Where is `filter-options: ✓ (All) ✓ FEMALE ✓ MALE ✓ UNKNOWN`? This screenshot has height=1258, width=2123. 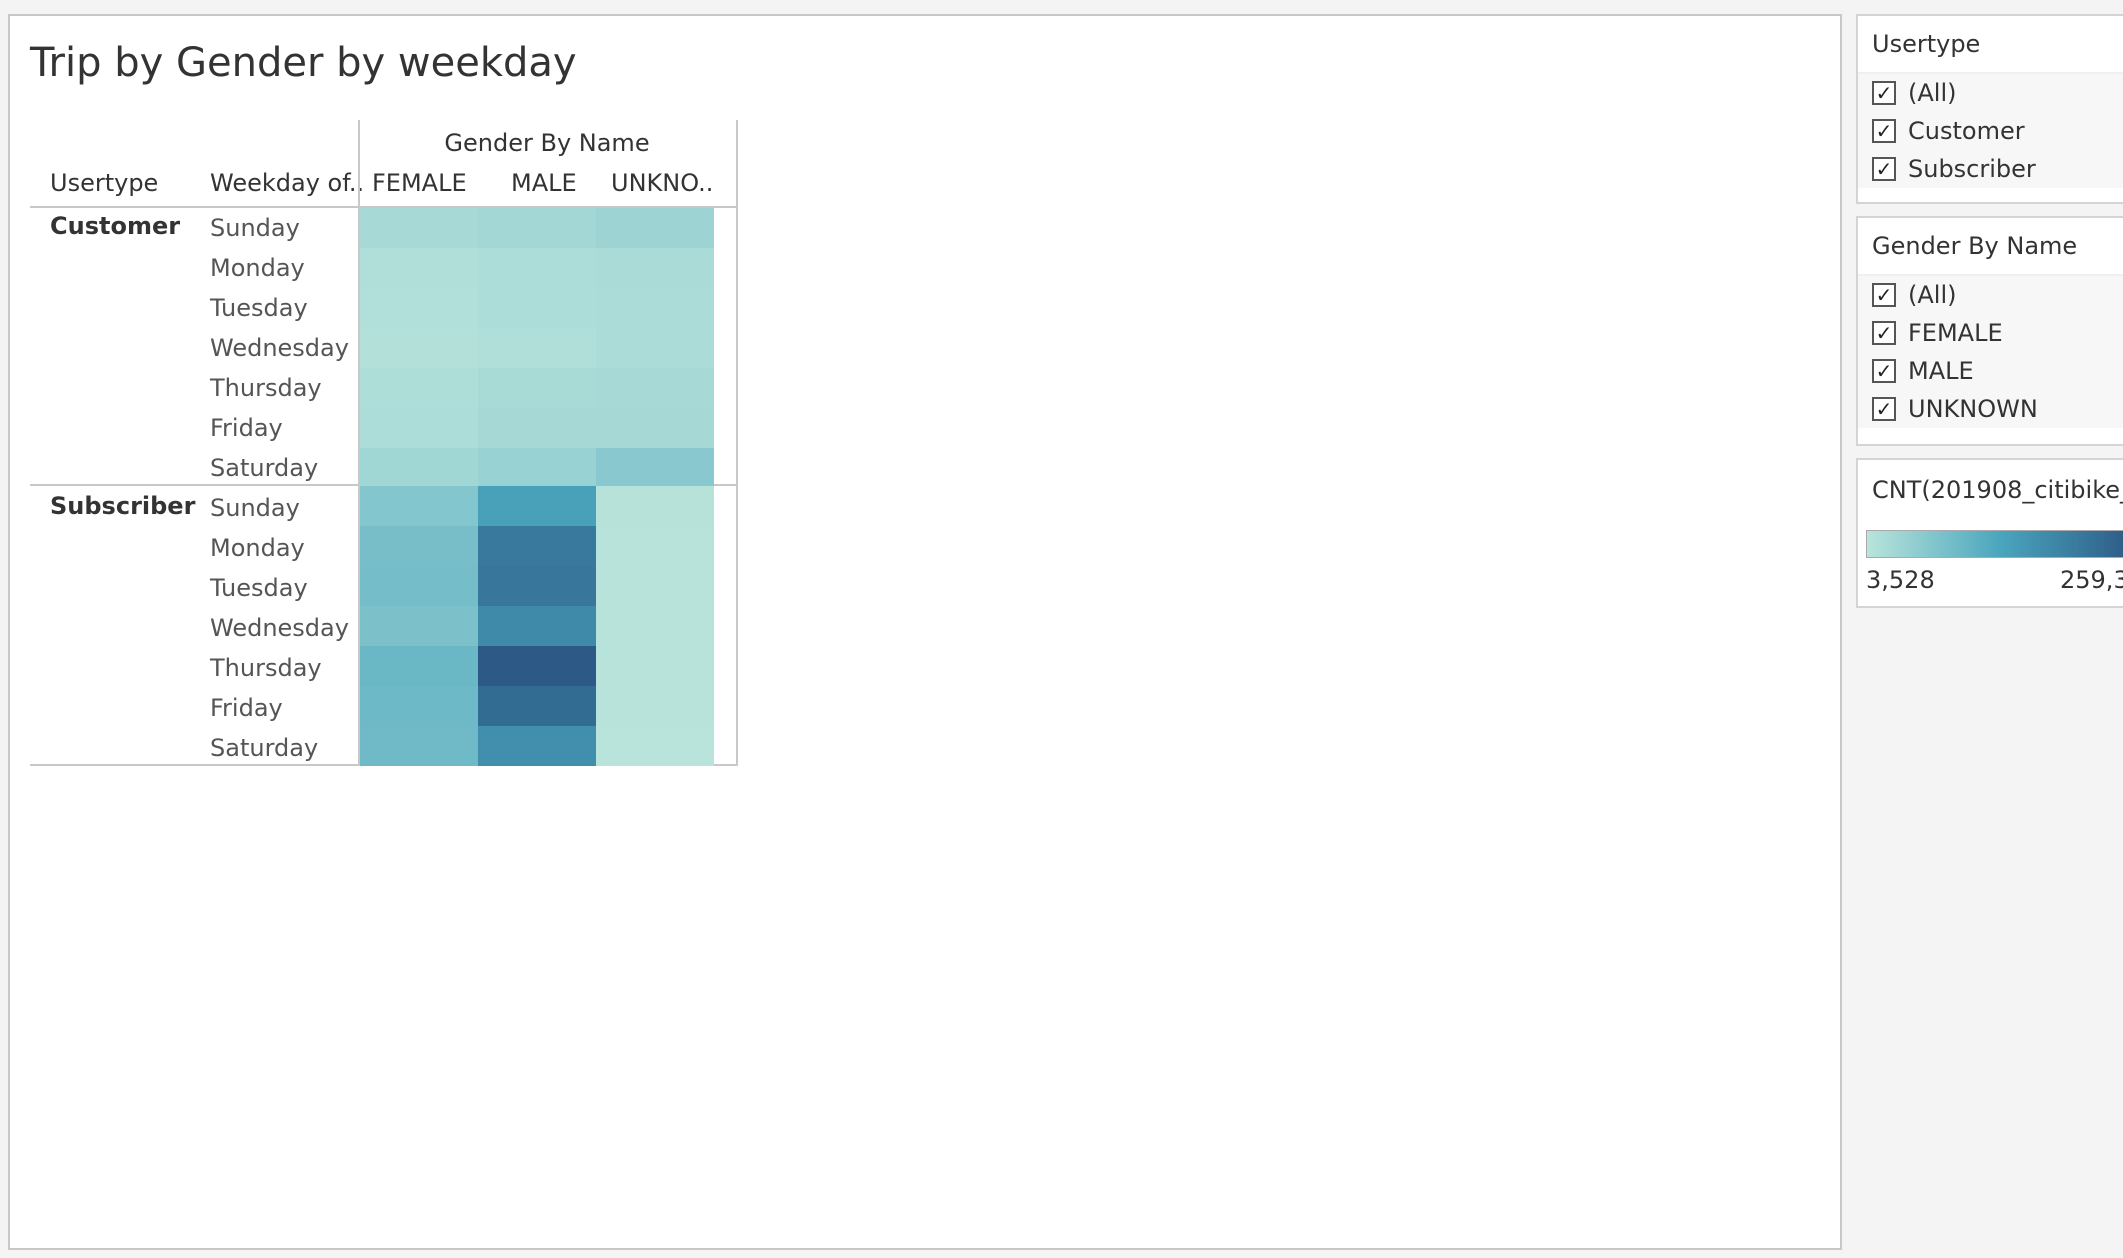 filter-options: ✓ (All) ✓ FEMALE ✓ MALE ✓ UNKNOWN is located at coordinates (1990, 351).